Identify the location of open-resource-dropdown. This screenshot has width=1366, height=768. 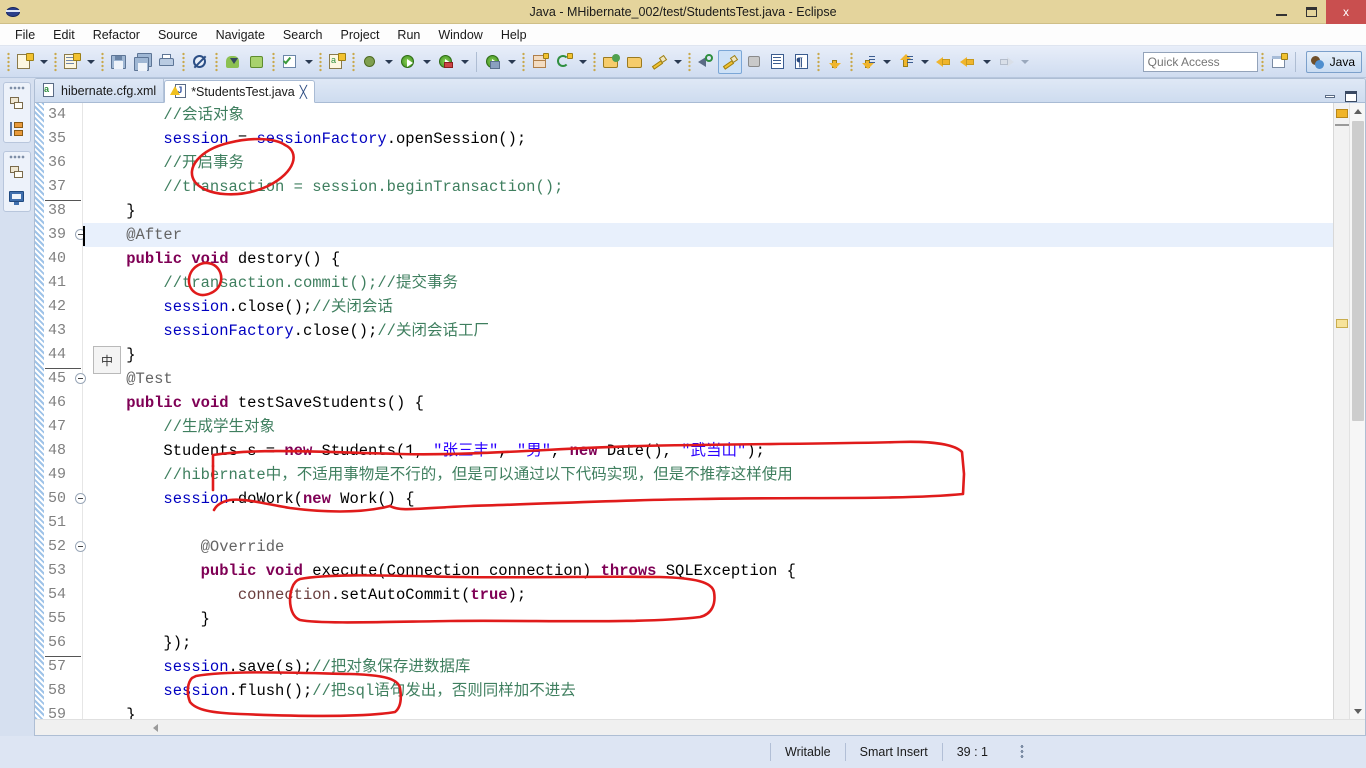
(678, 62).